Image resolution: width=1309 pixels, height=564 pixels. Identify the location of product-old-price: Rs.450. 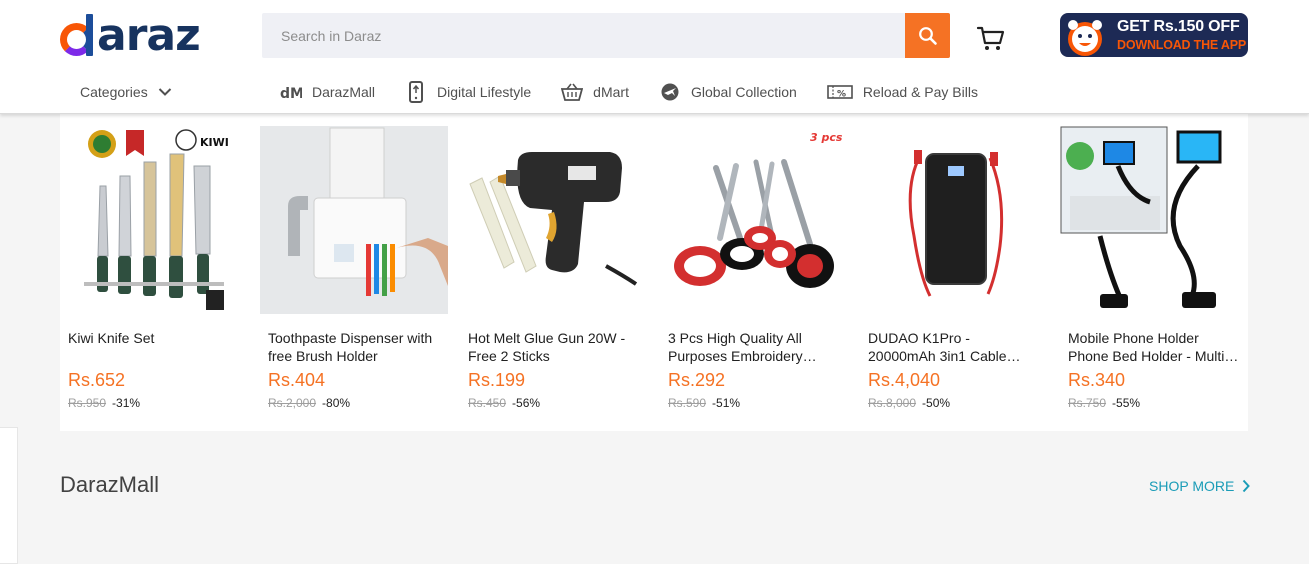
(487, 403).